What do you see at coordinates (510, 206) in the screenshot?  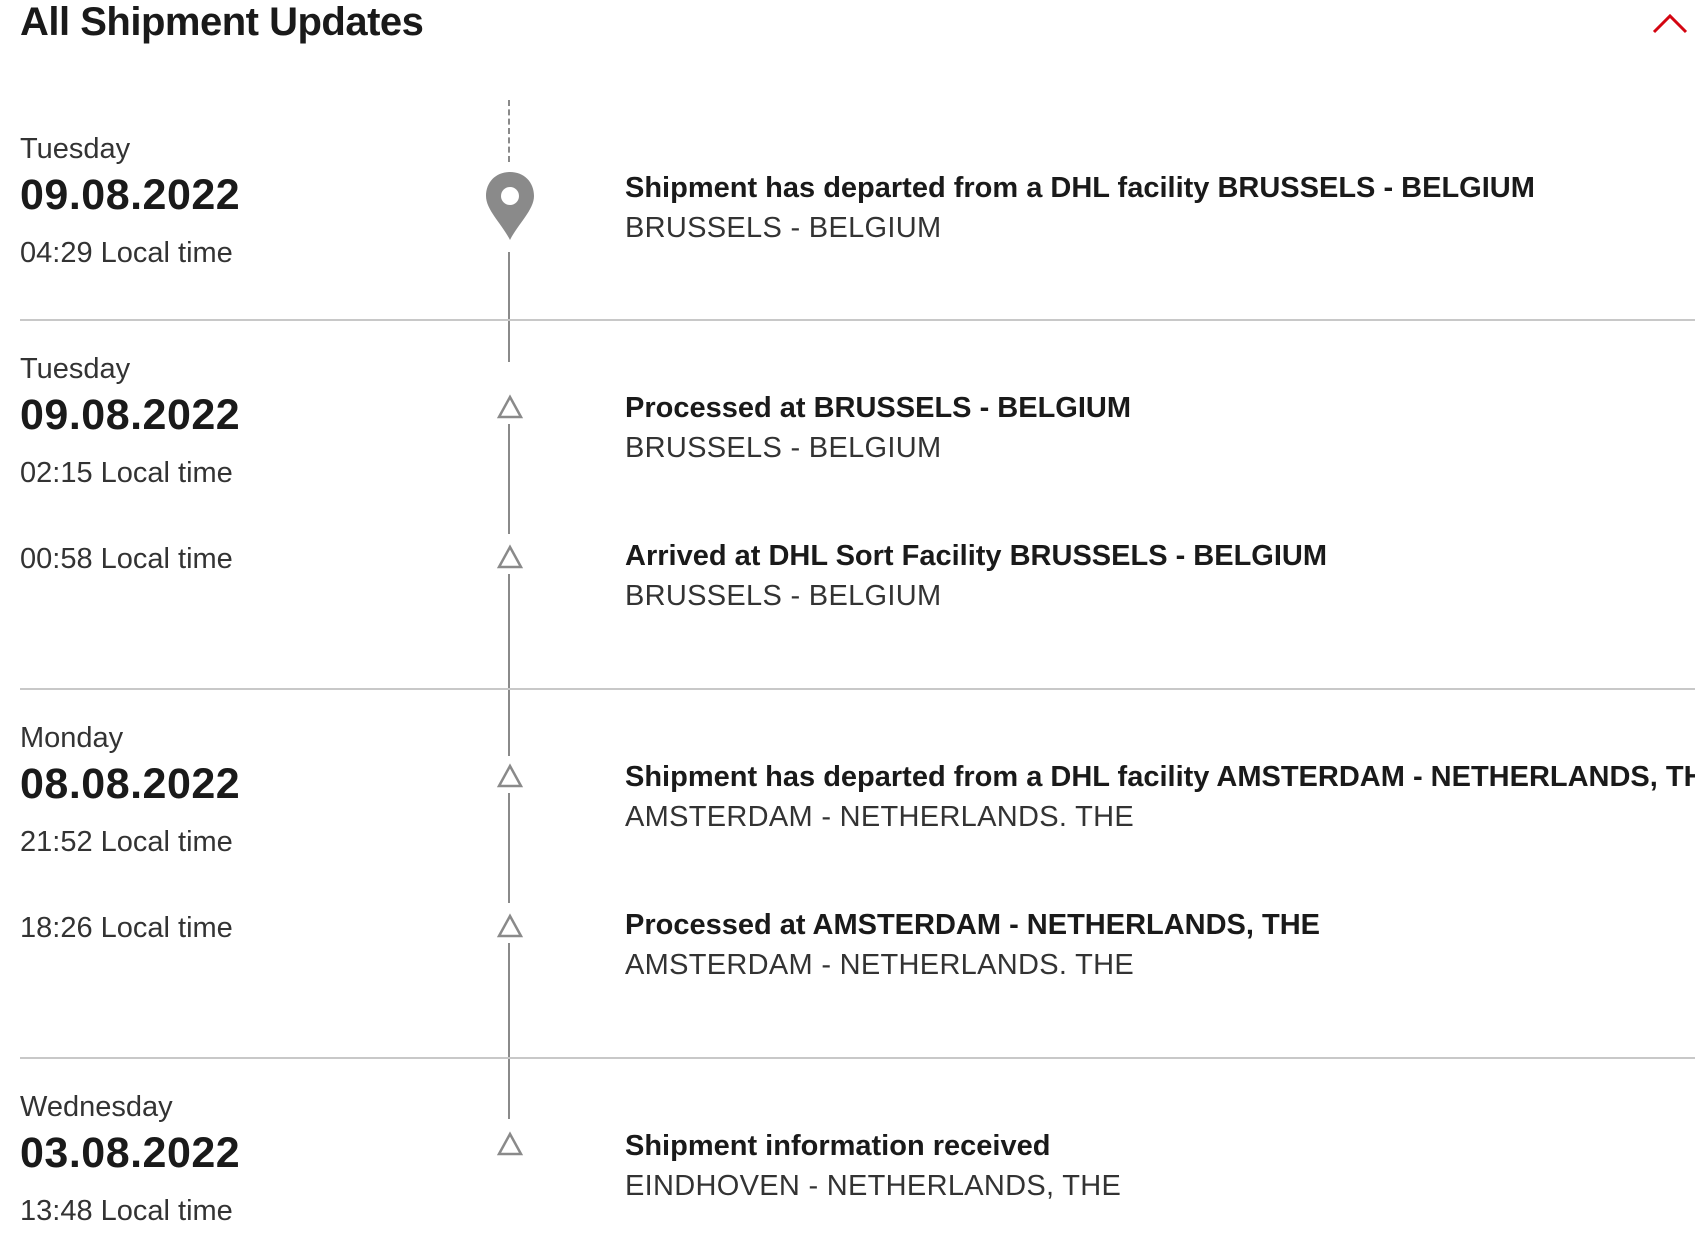 I see `location-pin-icon` at bounding box center [510, 206].